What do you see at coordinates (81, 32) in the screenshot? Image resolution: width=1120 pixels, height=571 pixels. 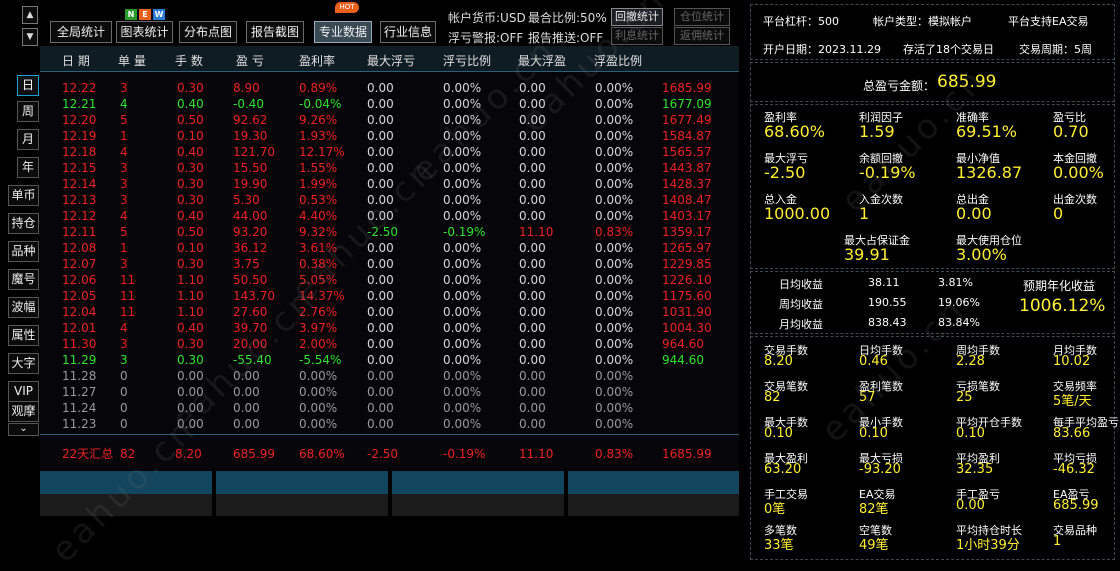 I see `global-stats-button: 全局统计` at bounding box center [81, 32].